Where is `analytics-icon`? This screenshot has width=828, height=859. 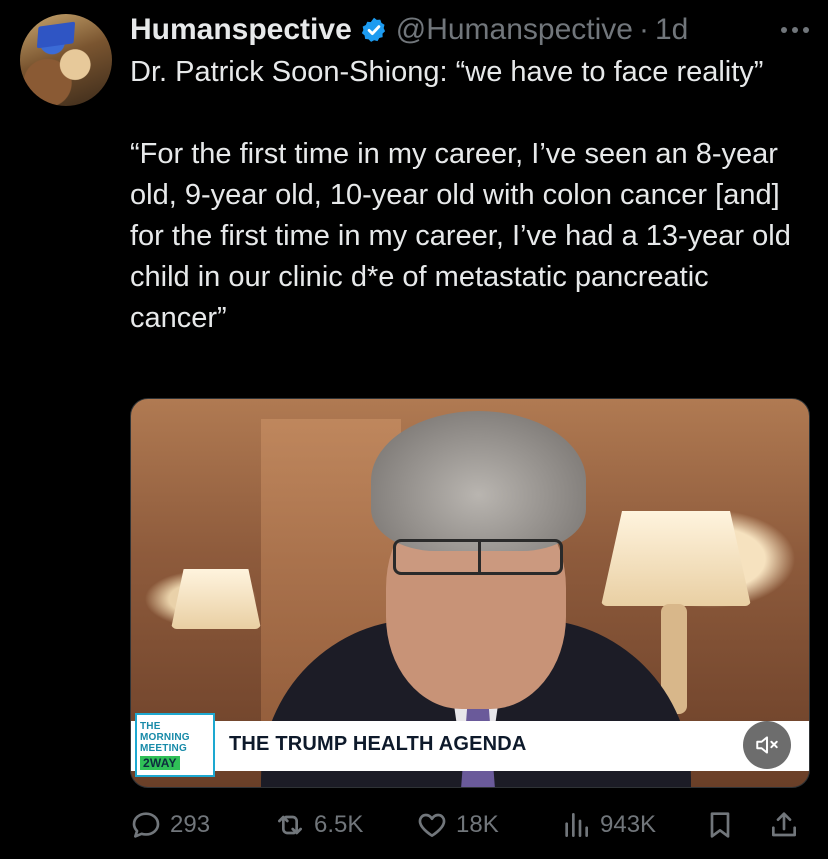 analytics-icon is located at coordinates (576, 825).